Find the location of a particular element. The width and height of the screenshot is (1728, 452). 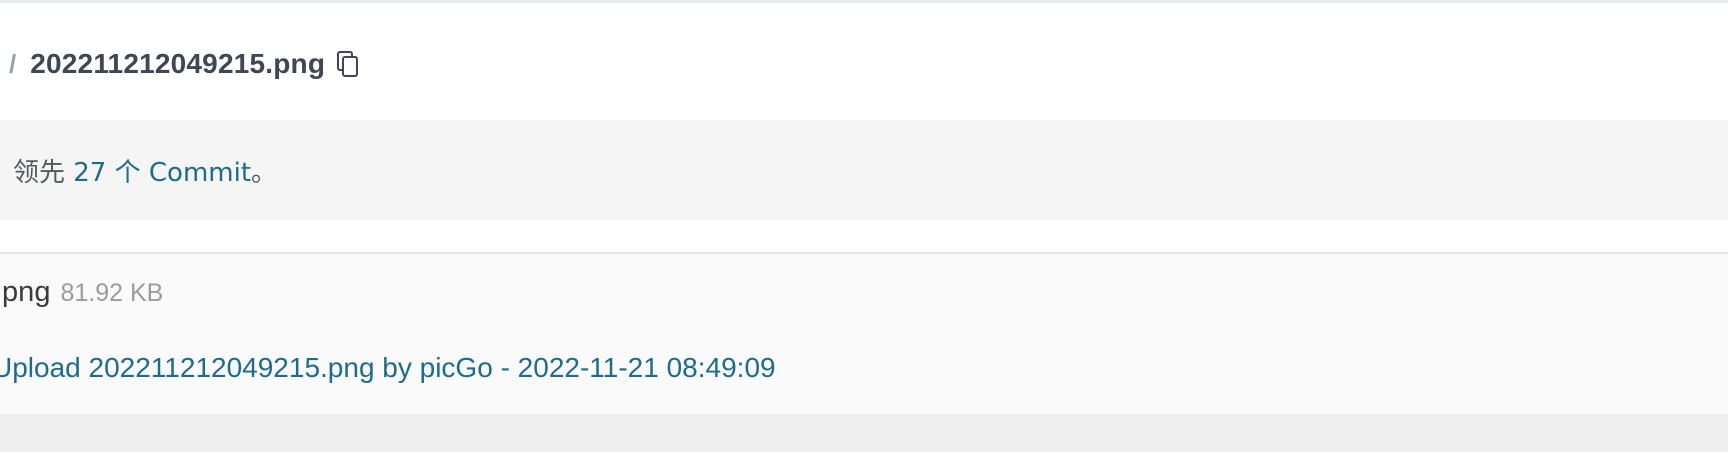

ahead-prefix: 领先 is located at coordinates (43, 172).